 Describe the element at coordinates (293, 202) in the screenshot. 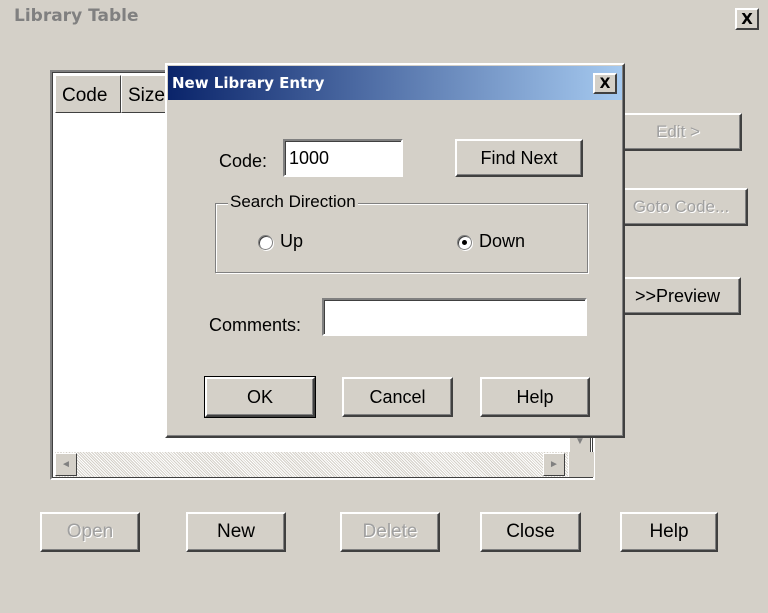

I see `search-direction-label: Search Direction` at that location.